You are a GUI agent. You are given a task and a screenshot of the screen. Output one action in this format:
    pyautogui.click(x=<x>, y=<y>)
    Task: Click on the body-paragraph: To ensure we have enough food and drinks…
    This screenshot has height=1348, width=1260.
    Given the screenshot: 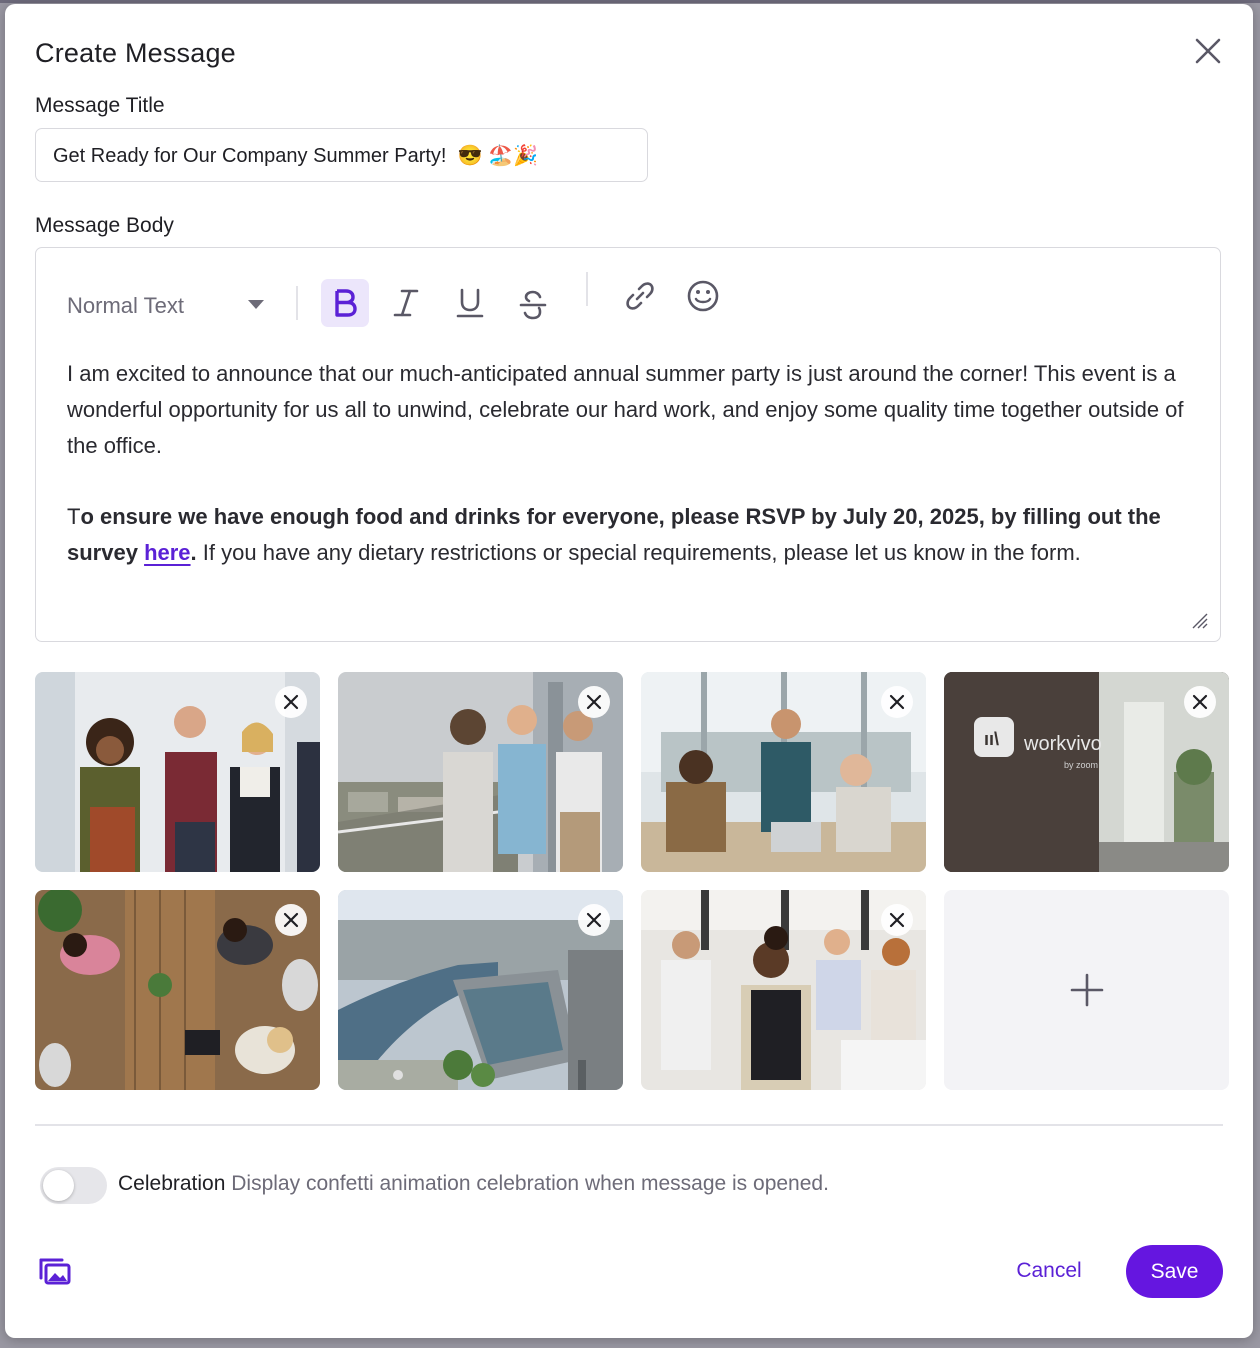 What is the action you would take?
    pyautogui.click(x=632, y=535)
    